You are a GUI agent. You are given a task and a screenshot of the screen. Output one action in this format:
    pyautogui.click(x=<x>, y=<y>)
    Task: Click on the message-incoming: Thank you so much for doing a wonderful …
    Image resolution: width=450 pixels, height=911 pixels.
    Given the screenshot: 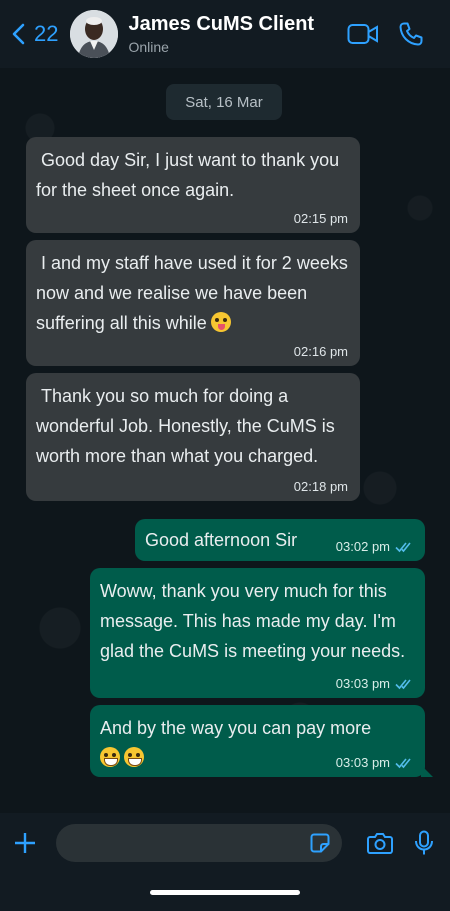 What is the action you would take?
    pyautogui.click(x=193, y=437)
    